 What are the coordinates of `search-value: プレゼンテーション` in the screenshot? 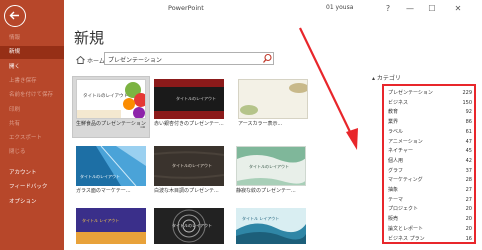 It's located at (135, 60).